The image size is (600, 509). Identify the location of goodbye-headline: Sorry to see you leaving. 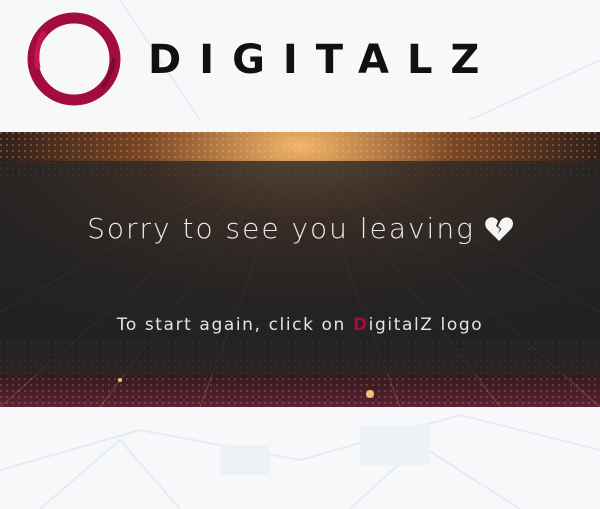
(300, 229).